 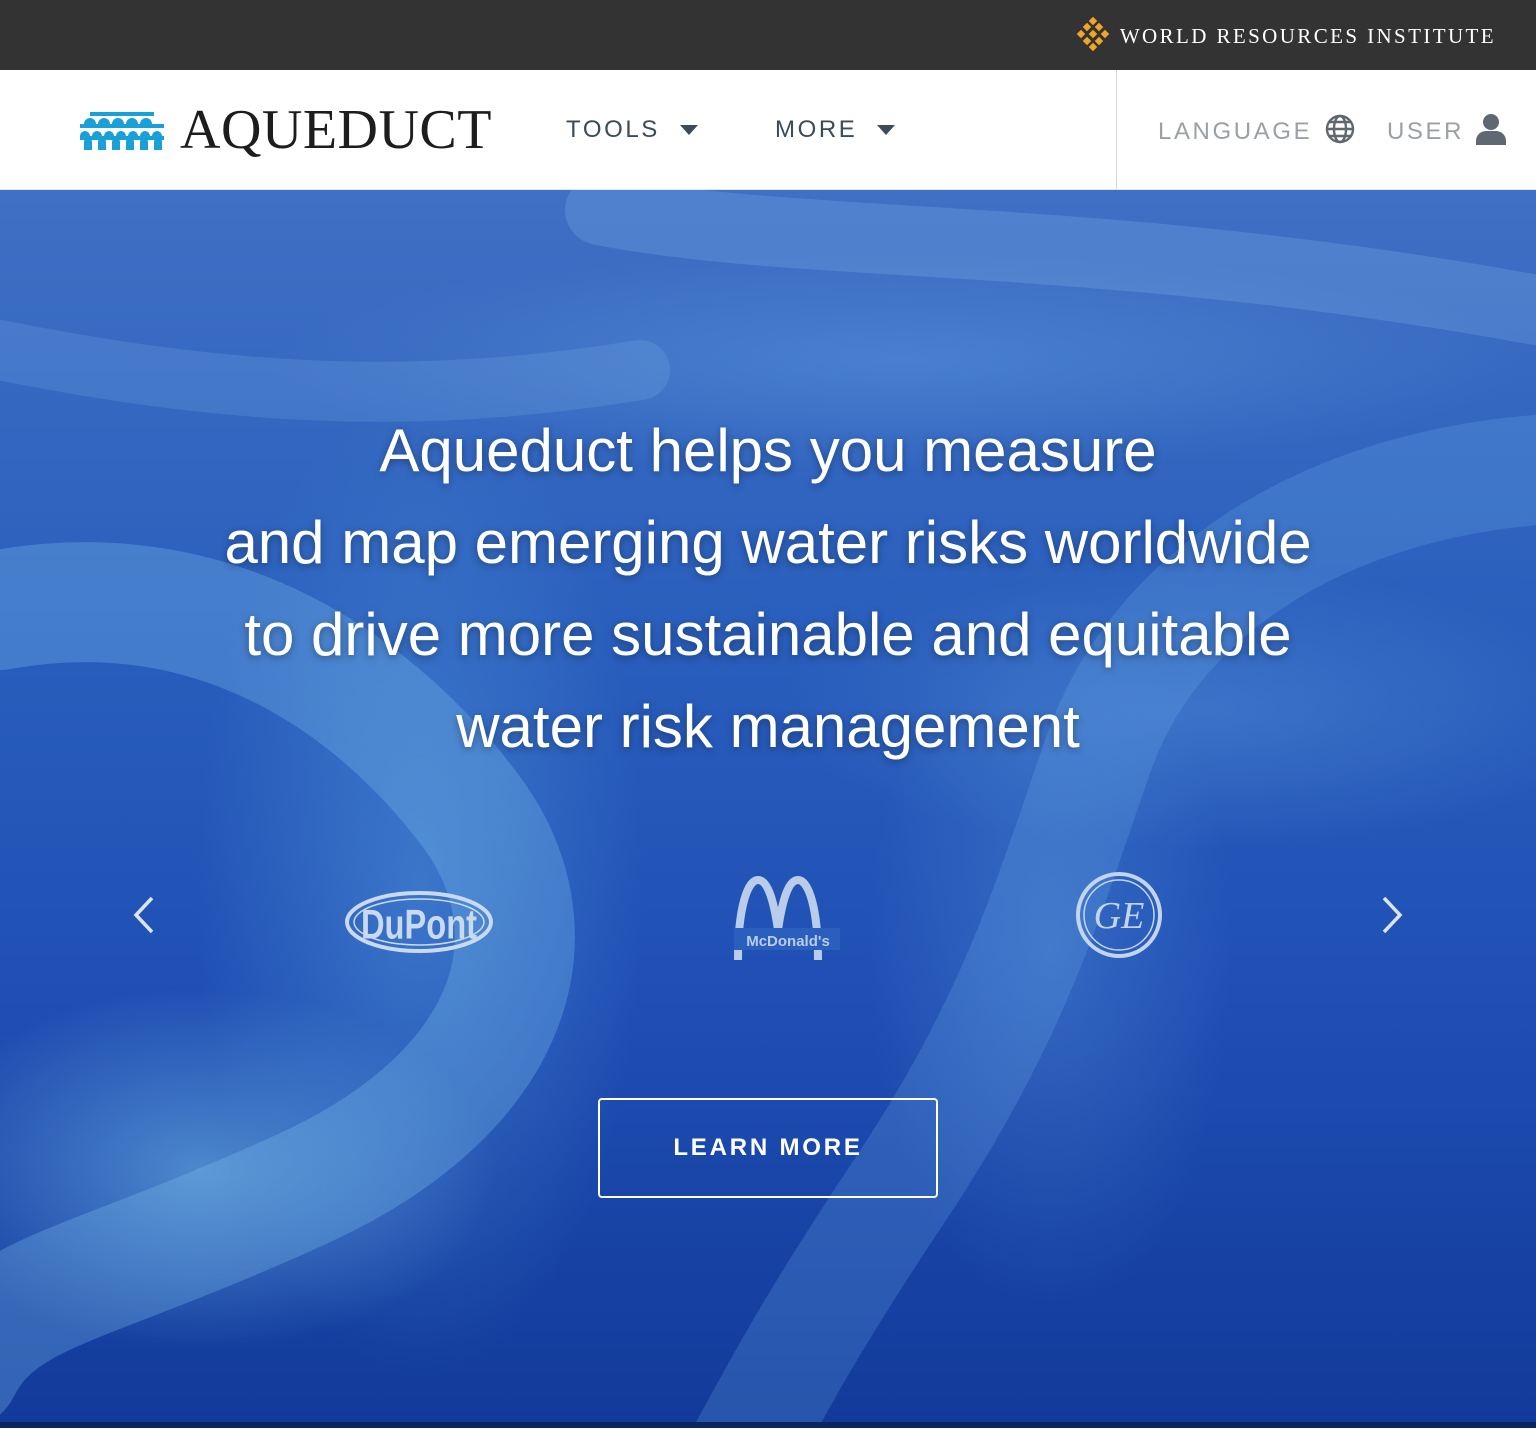 I want to click on aqueduct-home-link: AQUEDUCT, so click(x=286, y=130).